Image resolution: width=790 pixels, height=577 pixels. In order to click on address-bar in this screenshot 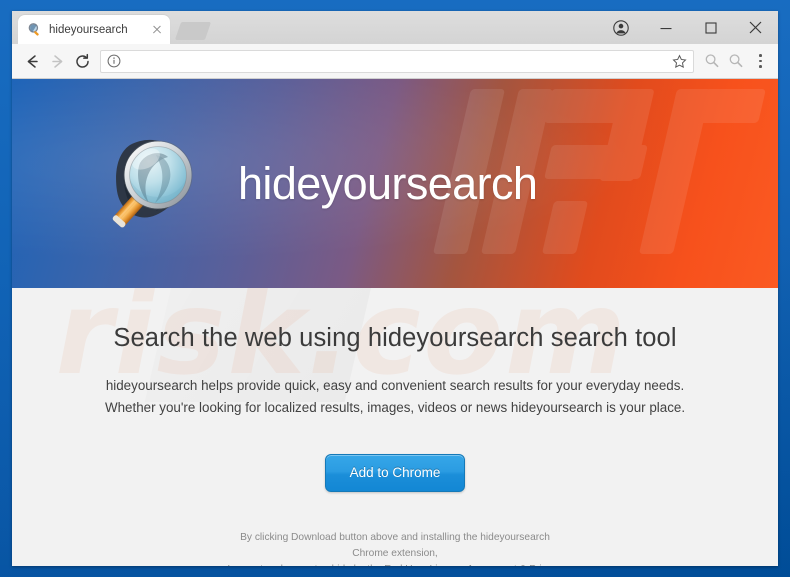, I will do `click(397, 61)`.